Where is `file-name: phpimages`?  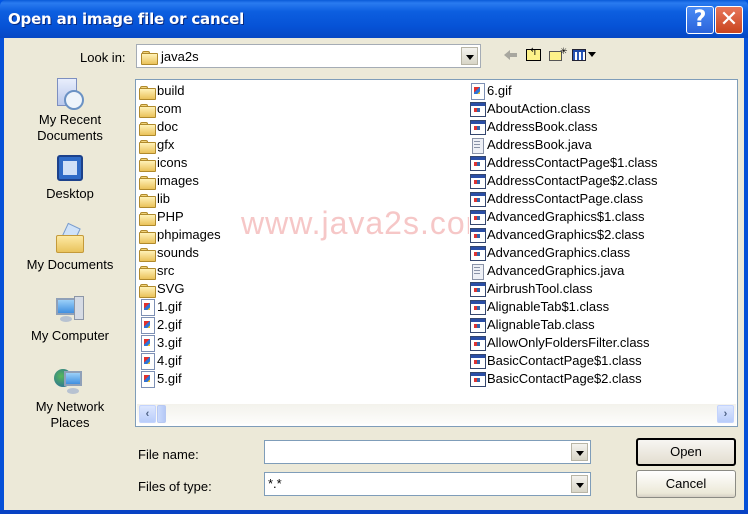
file-name: phpimages is located at coordinates (189, 234).